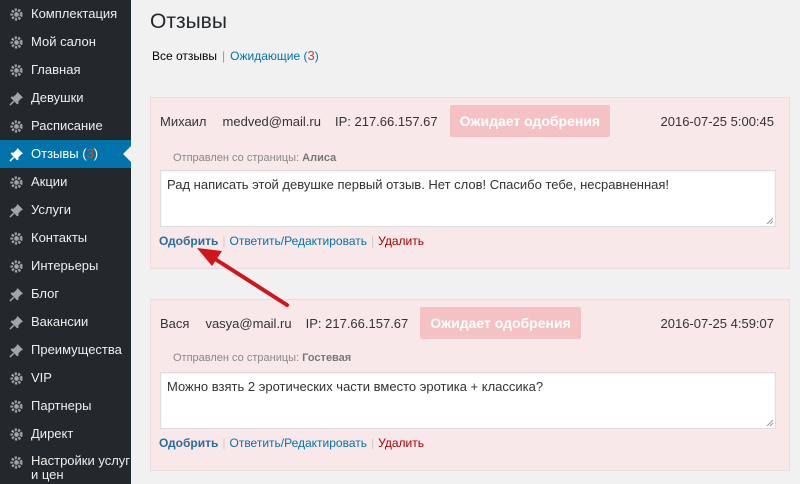 This screenshot has width=800, height=484. Describe the element at coordinates (90, 153) in the screenshot. I see `pending-count-badge: 3` at that location.